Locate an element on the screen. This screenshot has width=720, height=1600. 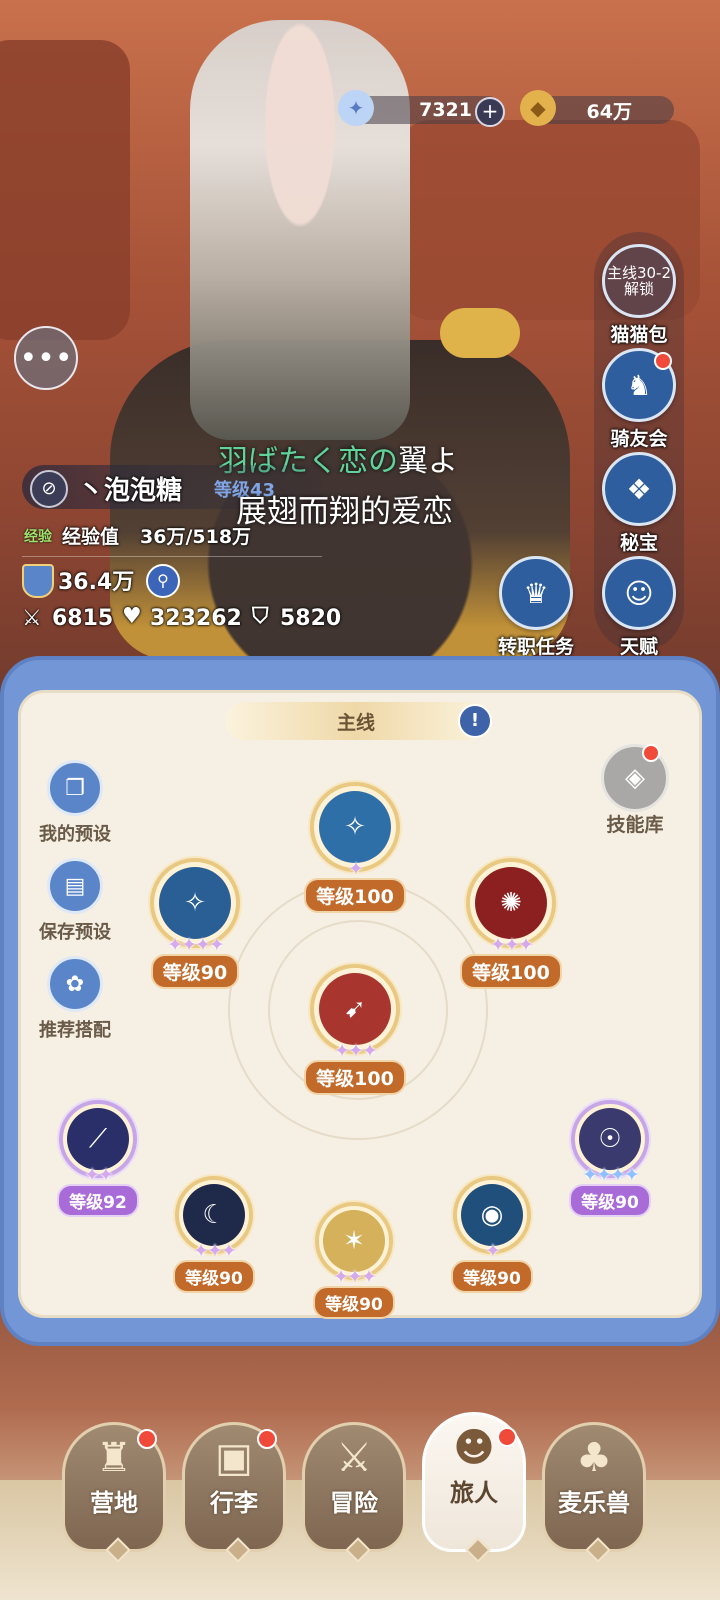
job-quest-label: 转职任务 is located at coordinates (535, 647).